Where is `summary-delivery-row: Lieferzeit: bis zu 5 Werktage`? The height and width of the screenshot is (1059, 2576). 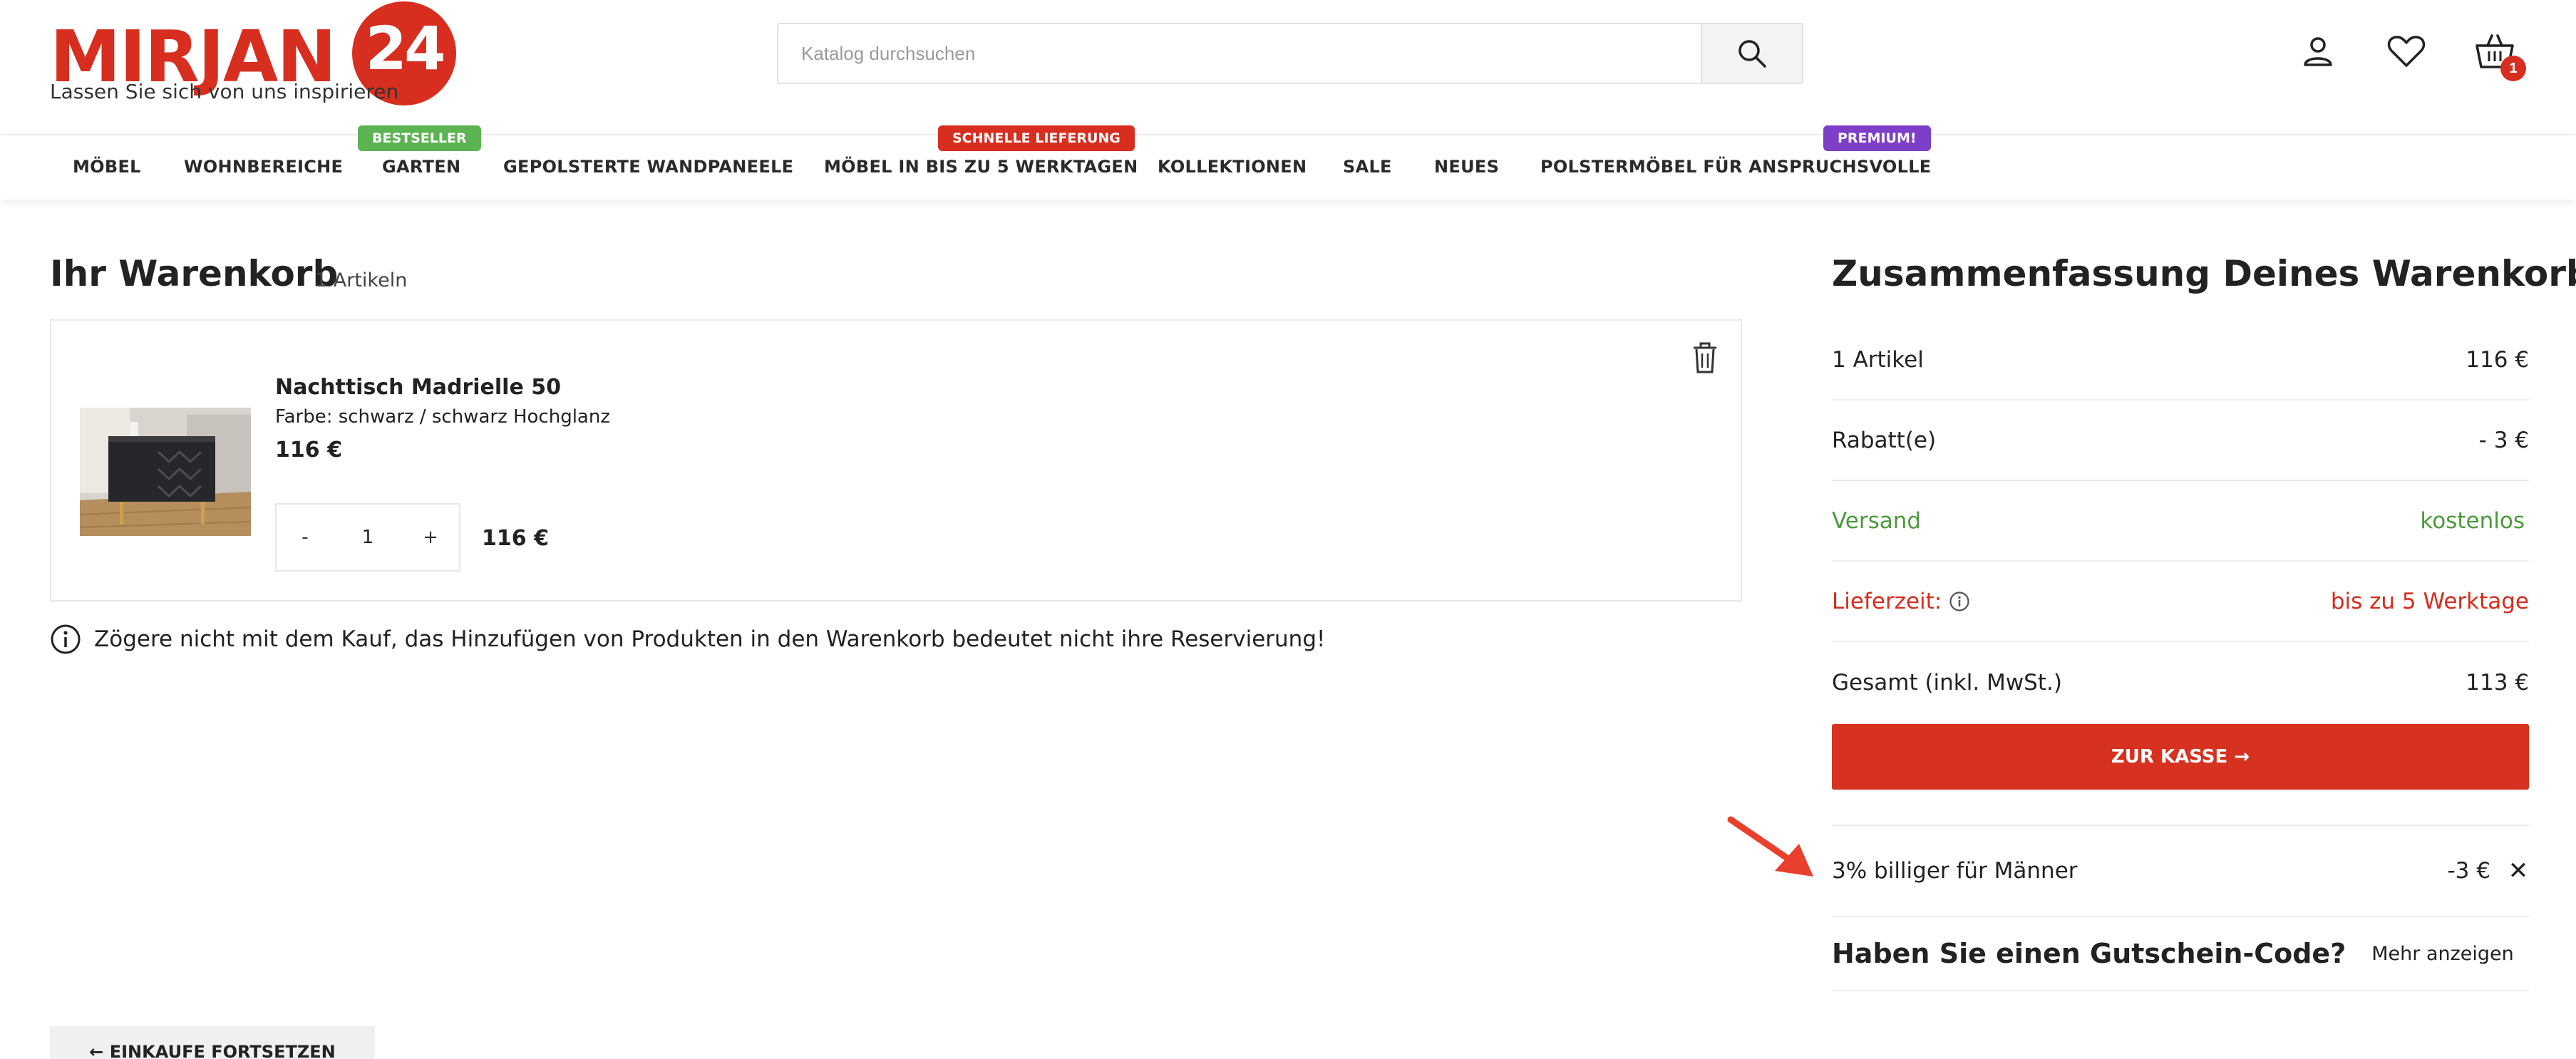
summary-delivery-row: Lieferzeit: bis zu 5 Werktage is located at coordinates (2180, 602).